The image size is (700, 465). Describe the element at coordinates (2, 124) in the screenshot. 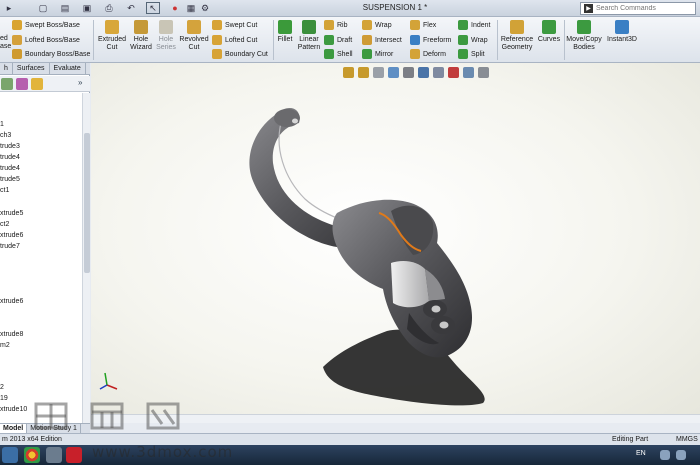

I see `feature-tree-item: 1` at that location.